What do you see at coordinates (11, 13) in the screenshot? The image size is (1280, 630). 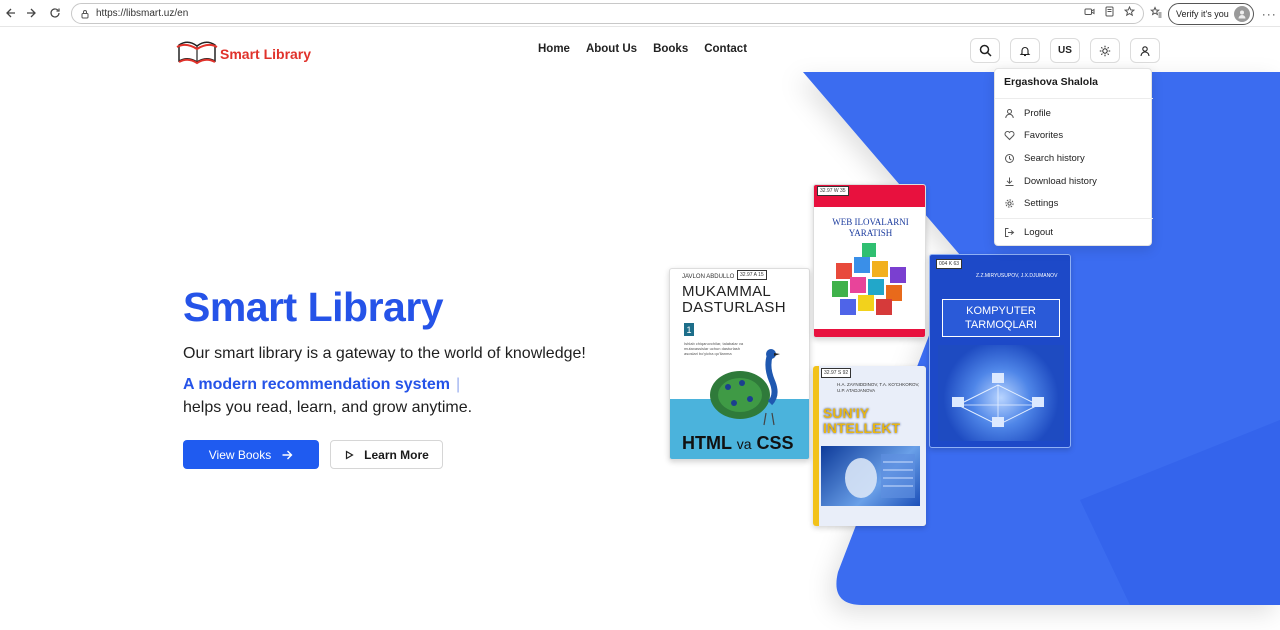 I see `back-icon` at bounding box center [11, 13].